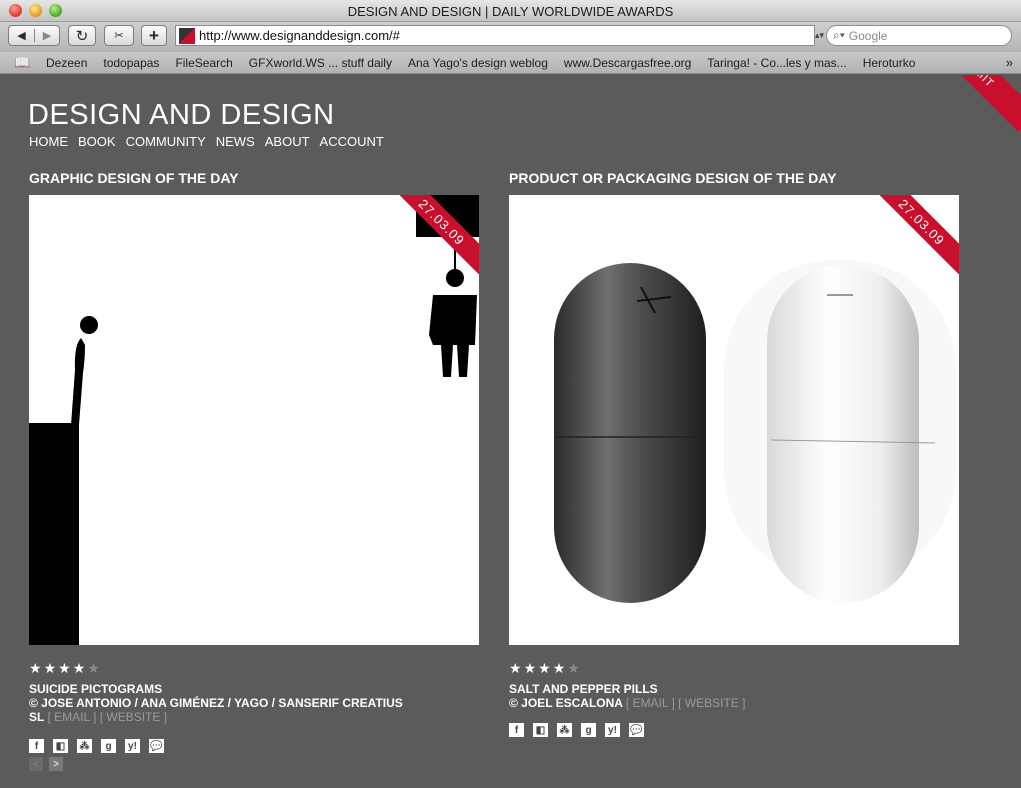 Image resolution: width=1021 pixels, height=788 pixels. Describe the element at coordinates (868, 35) in the screenshot. I see `search-placeholder: Google` at that location.